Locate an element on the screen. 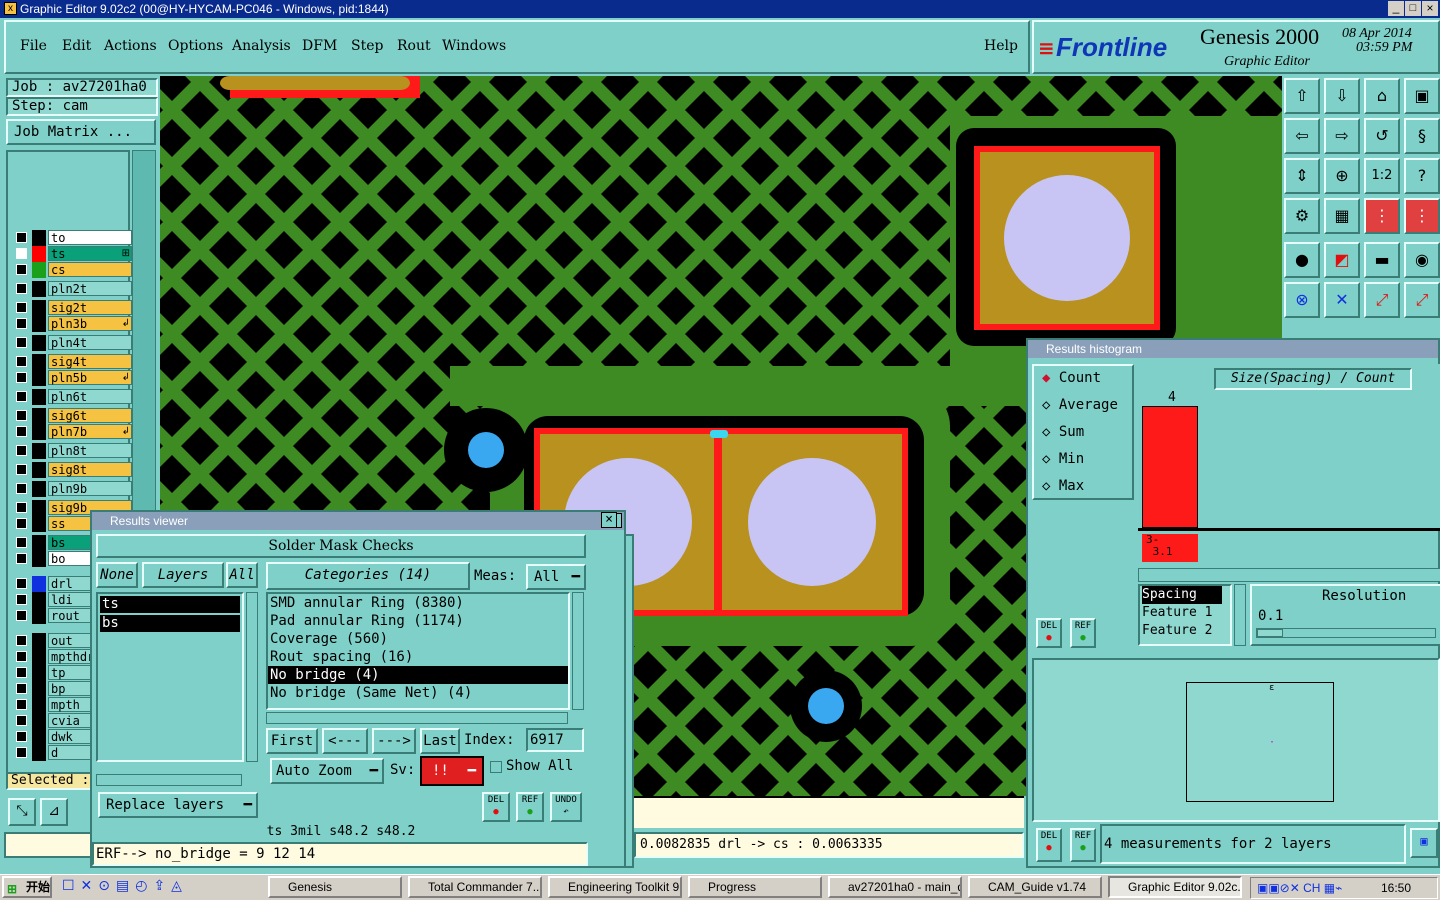  result-layer-bs: bs is located at coordinates (170, 623).